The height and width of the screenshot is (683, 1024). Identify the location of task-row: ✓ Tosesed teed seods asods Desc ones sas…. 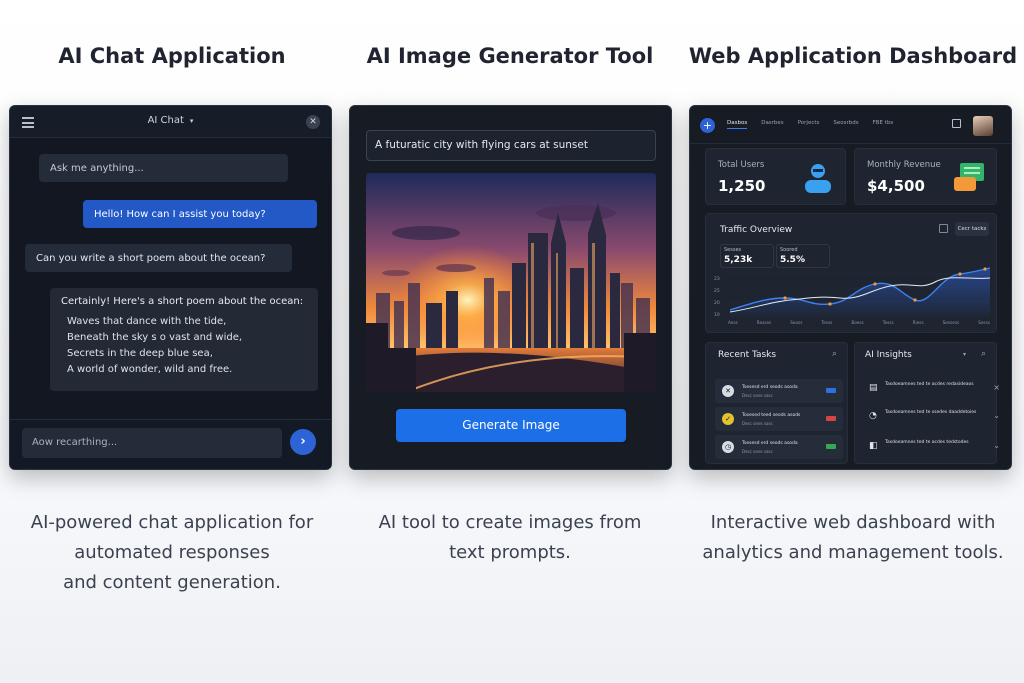
(779, 419).